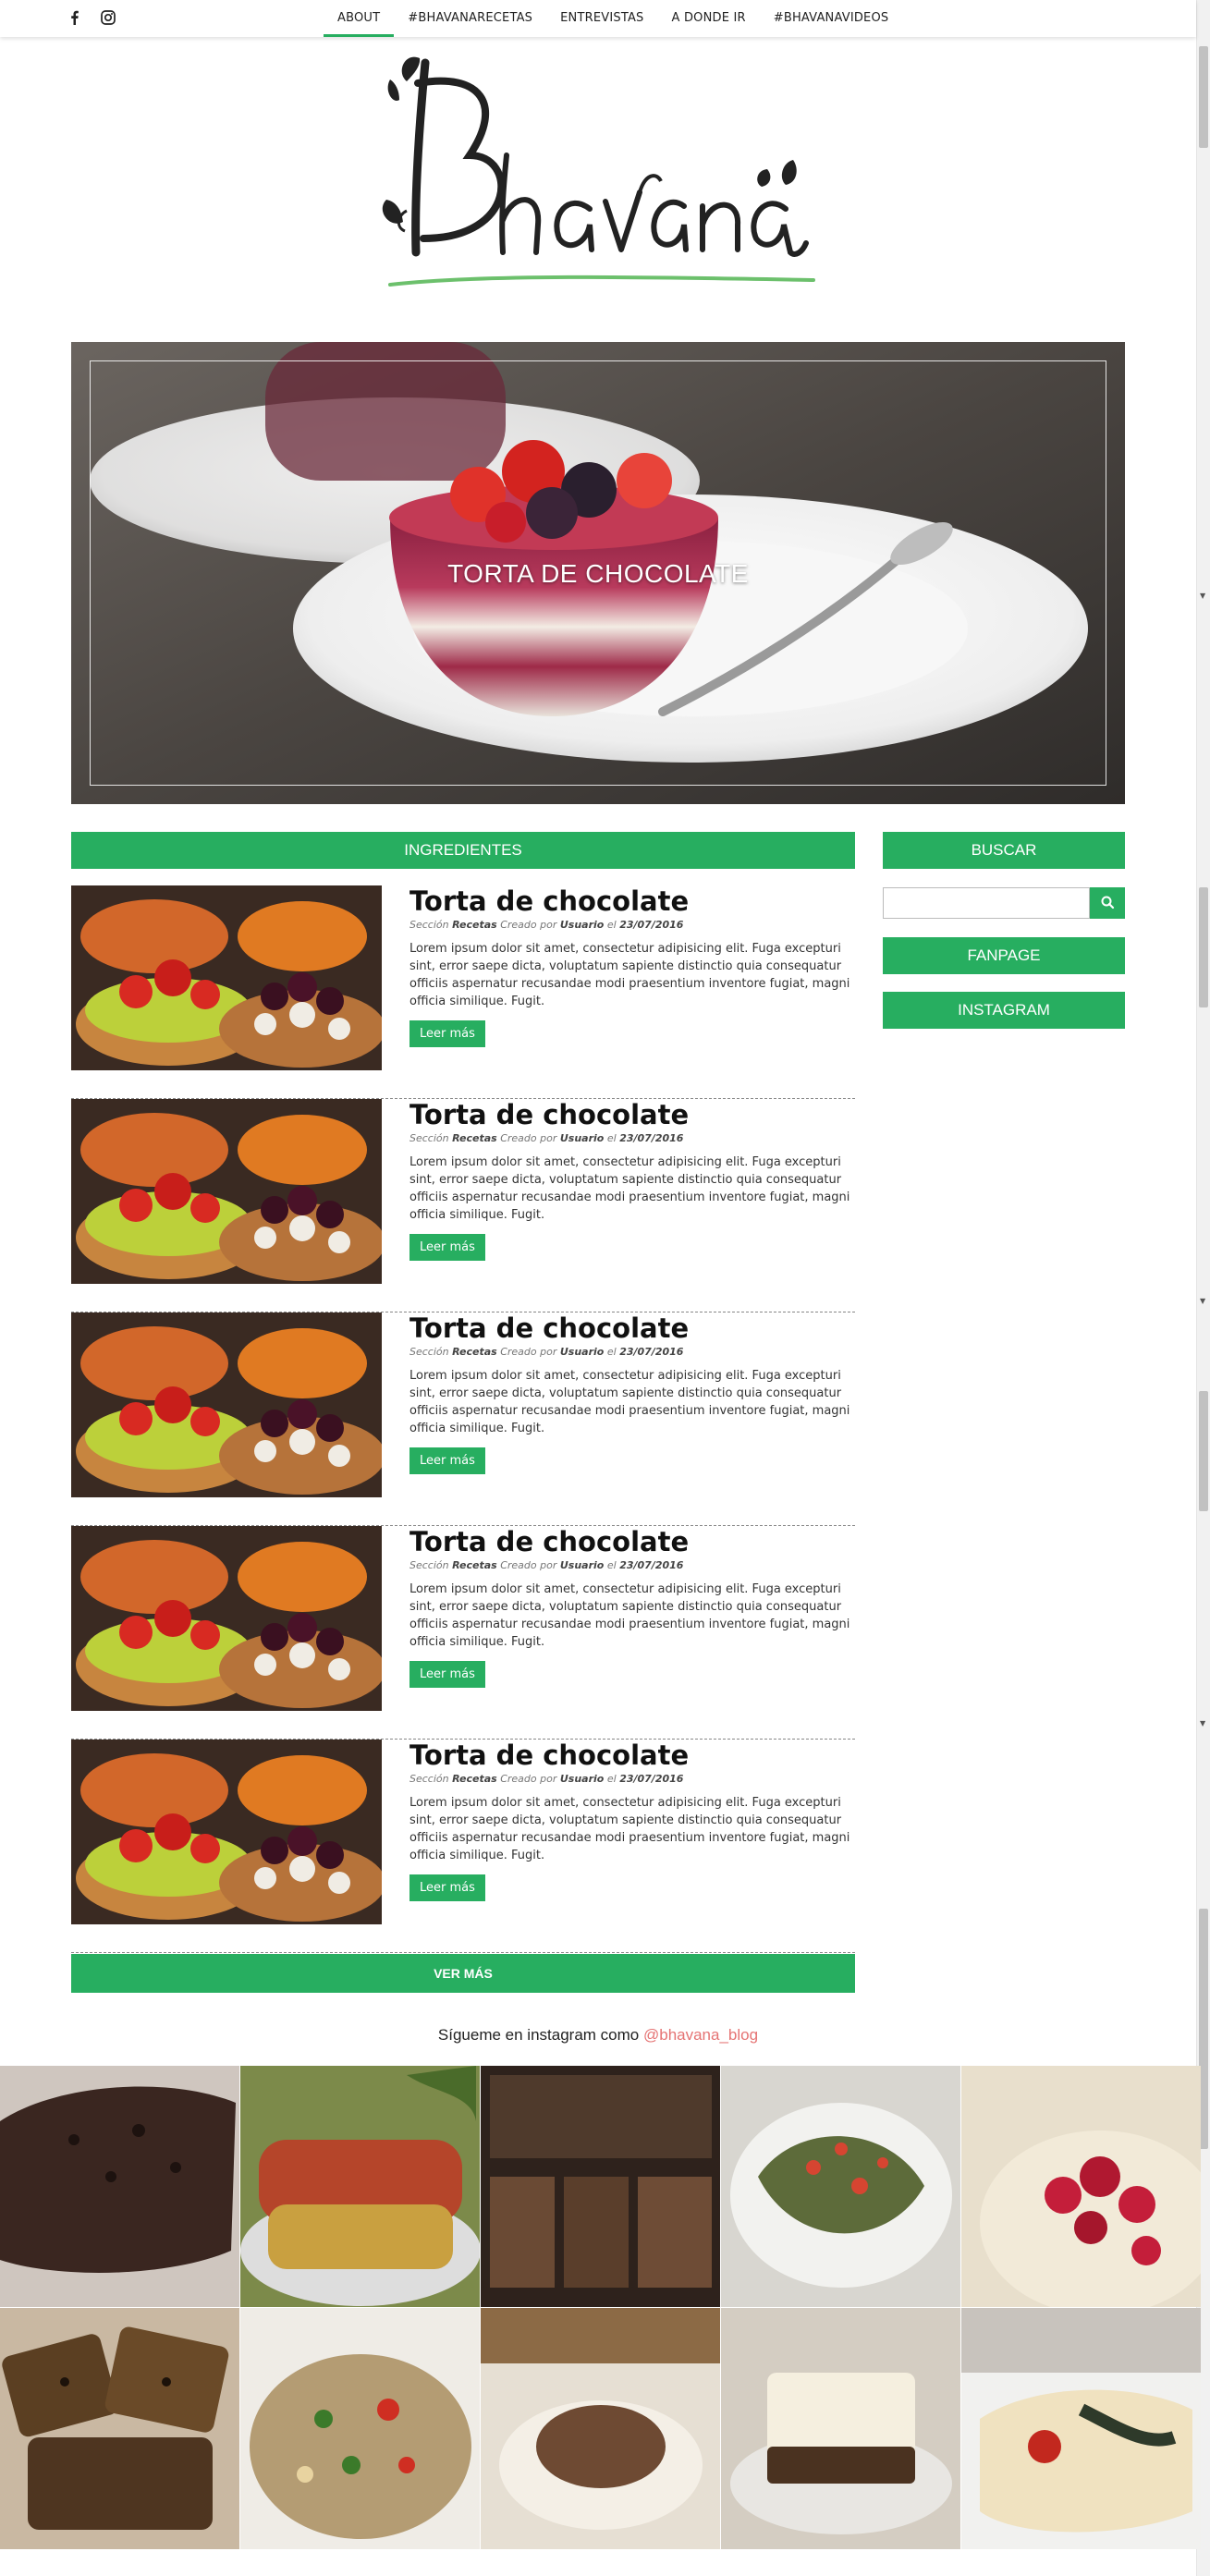 The width and height of the screenshot is (1210, 2576). What do you see at coordinates (463, 850) in the screenshot?
I see `section-header-ingredientes: INGREDIENTES` at bounding box center [463, 850].